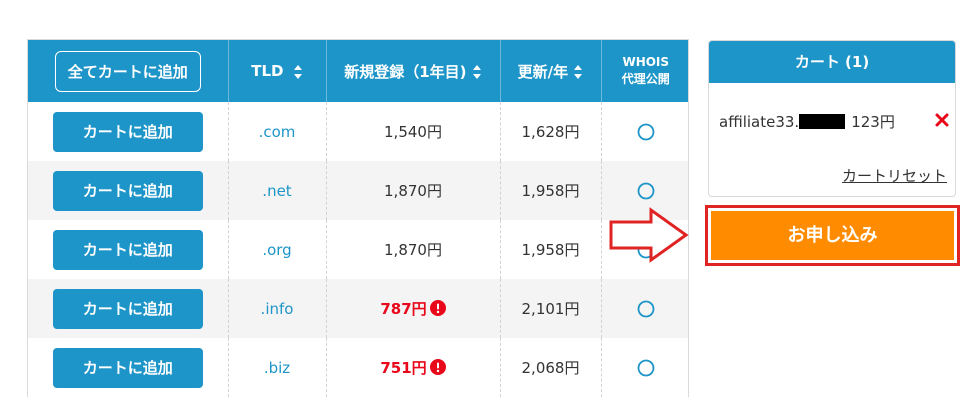 Image resolution: width=979 pixels, height=397 pixels. I want to click on renewal-price-cell: 2,101円, so click(551, 308).